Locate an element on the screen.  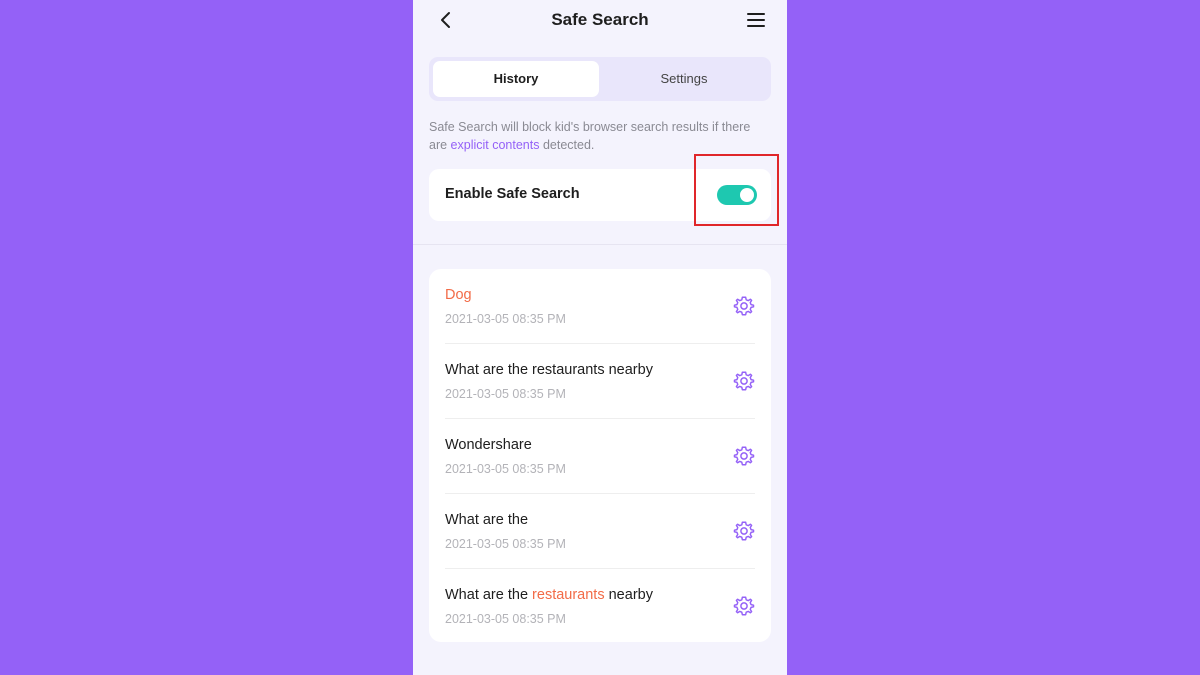
hamburger-menu-icon is located at coordinates (756, 20).